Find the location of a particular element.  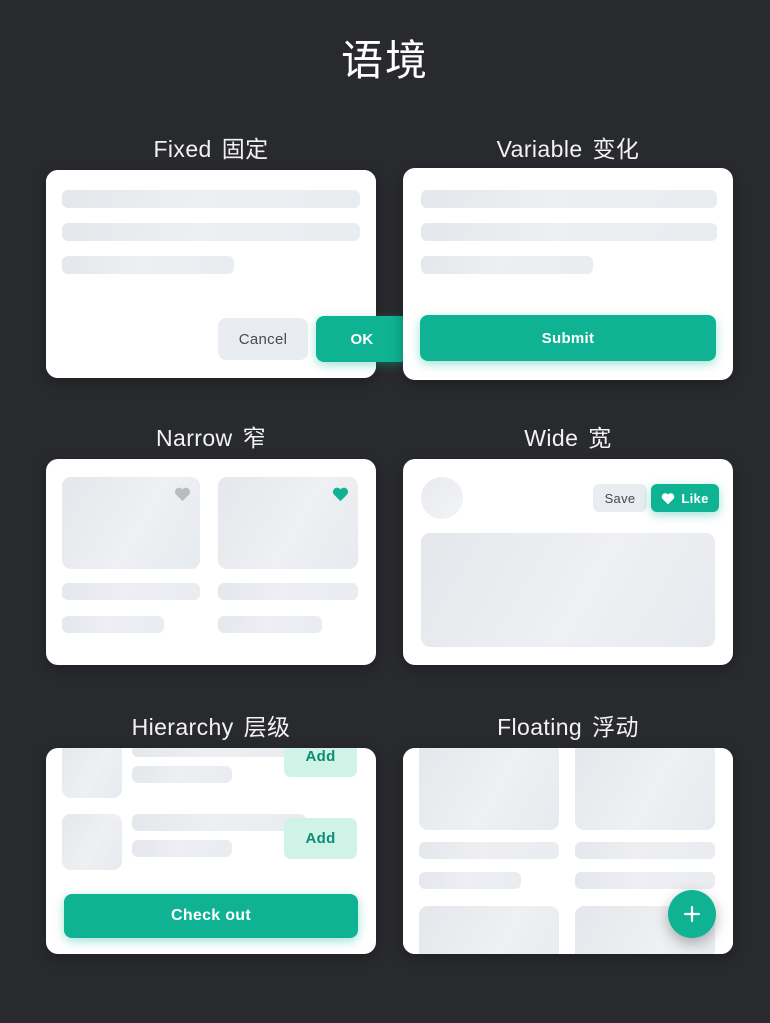

section-label-hierarchy-cjk: 层级 is located at coordinates (267, 727).